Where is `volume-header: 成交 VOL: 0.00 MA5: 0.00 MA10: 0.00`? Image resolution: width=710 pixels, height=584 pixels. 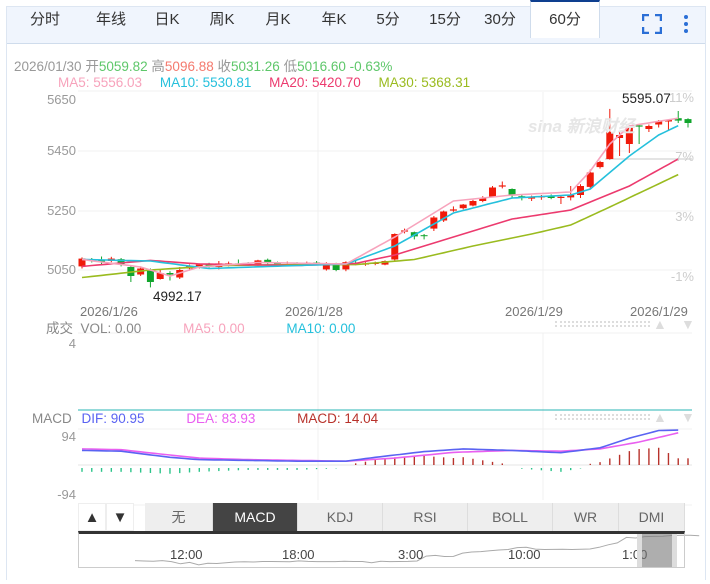 volume-header: 成交 VOL: 0.00 MA5: 0.00 MA10: 0.00 is located at coordinates (201, 328).